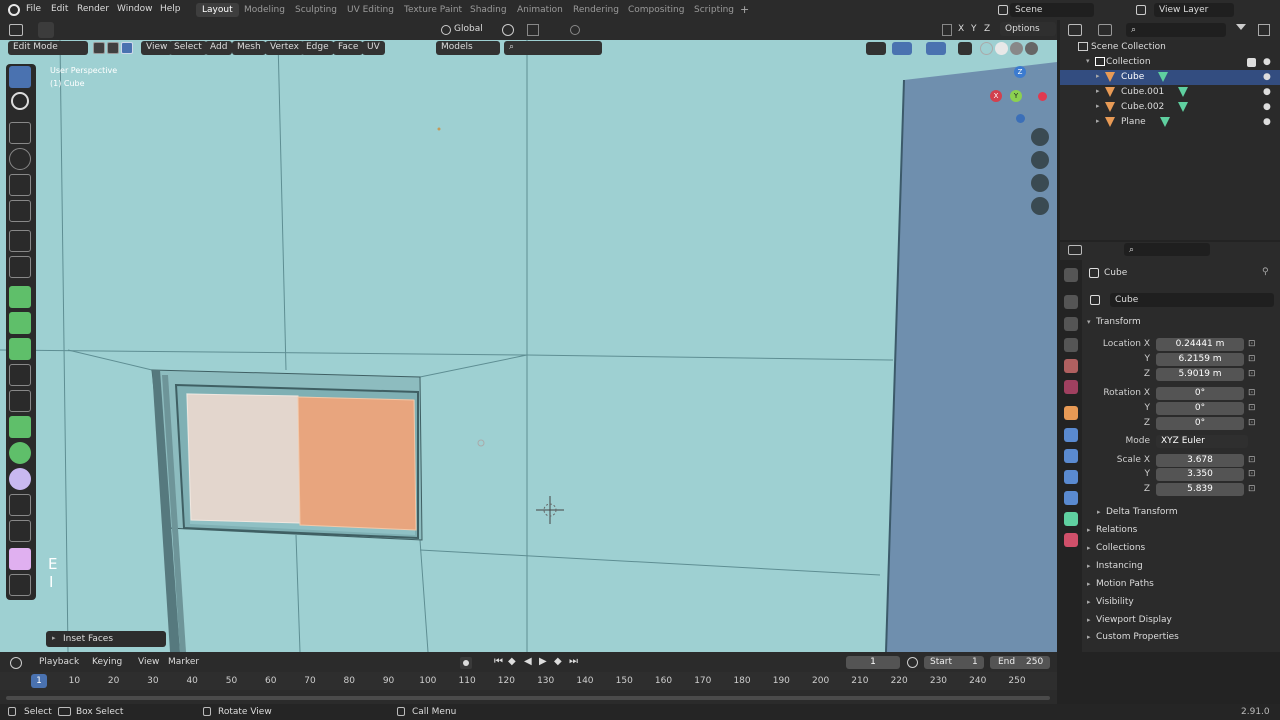  Describe the element at coordinates (1118, 322) in the screenshot. I see `transform-section-header: Transform` at that location.